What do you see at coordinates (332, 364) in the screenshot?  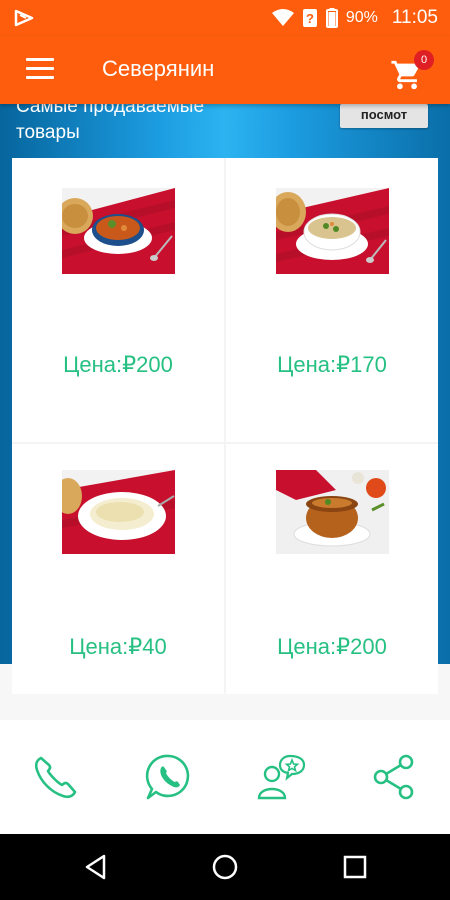 I see `product-price: Цена:₽170` at bounding box center [332, 364].